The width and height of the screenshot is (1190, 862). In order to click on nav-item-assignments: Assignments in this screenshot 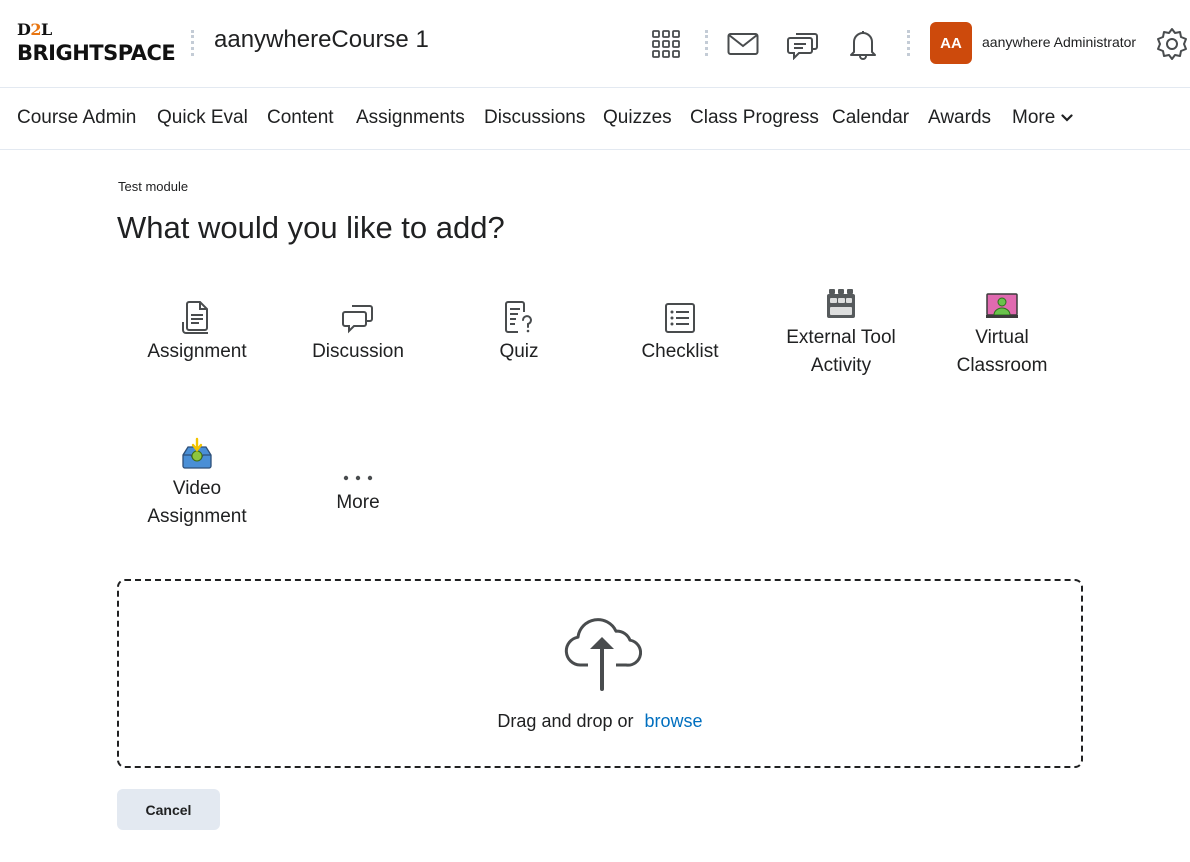, I will do `click(410, 118)`.